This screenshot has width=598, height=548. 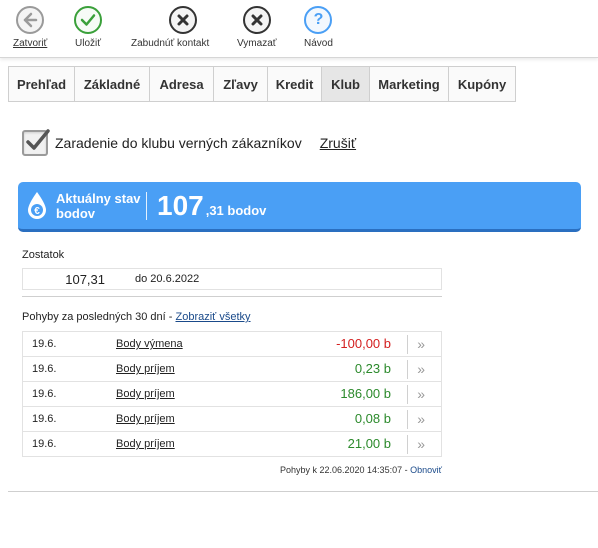 What do you see at coordinates (294, 84) in the screenshot?
I see `tab-credit: Kredit` at bounding box center [294, 84].